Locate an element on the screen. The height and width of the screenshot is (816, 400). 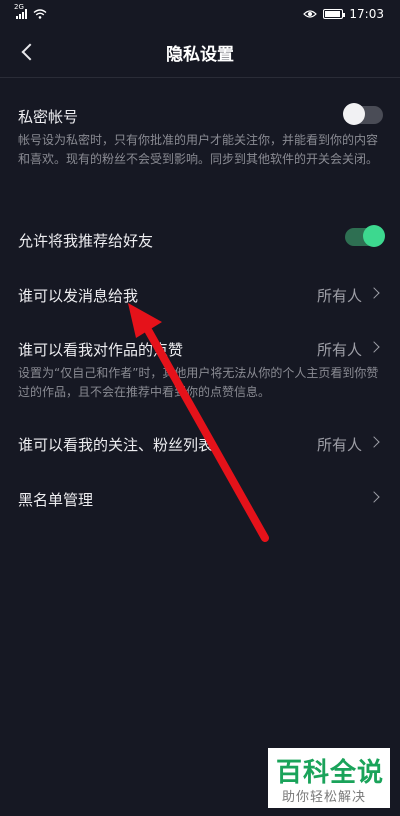
private-account-toggle is located at coordinates (363, 114).